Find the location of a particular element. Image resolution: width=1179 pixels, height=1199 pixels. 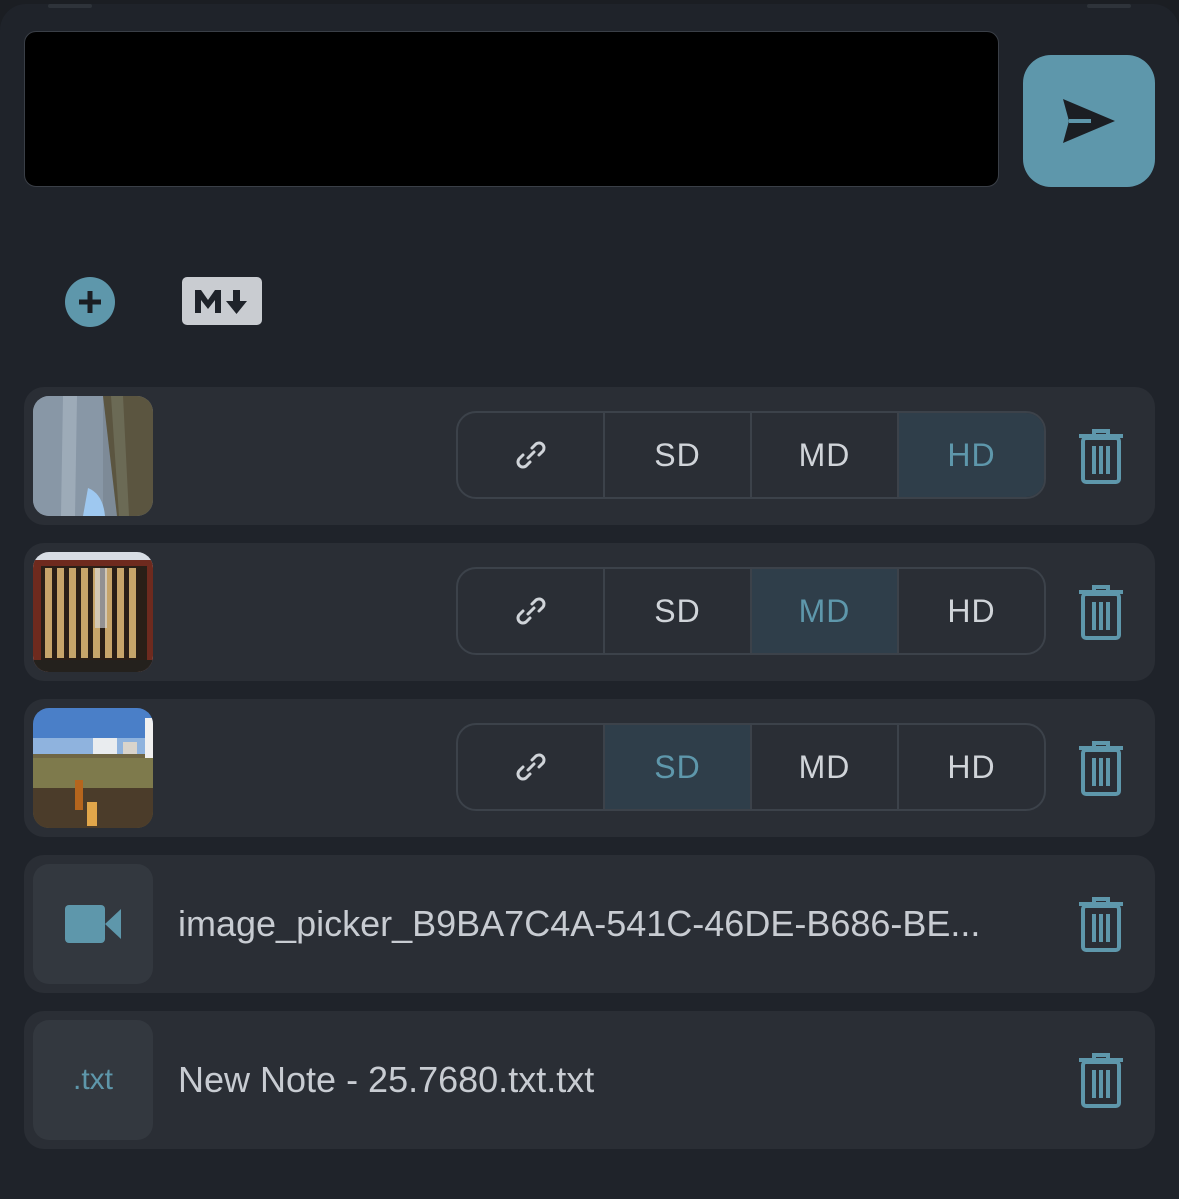

markdown-toggle-button is located at coordinates (222, 301).